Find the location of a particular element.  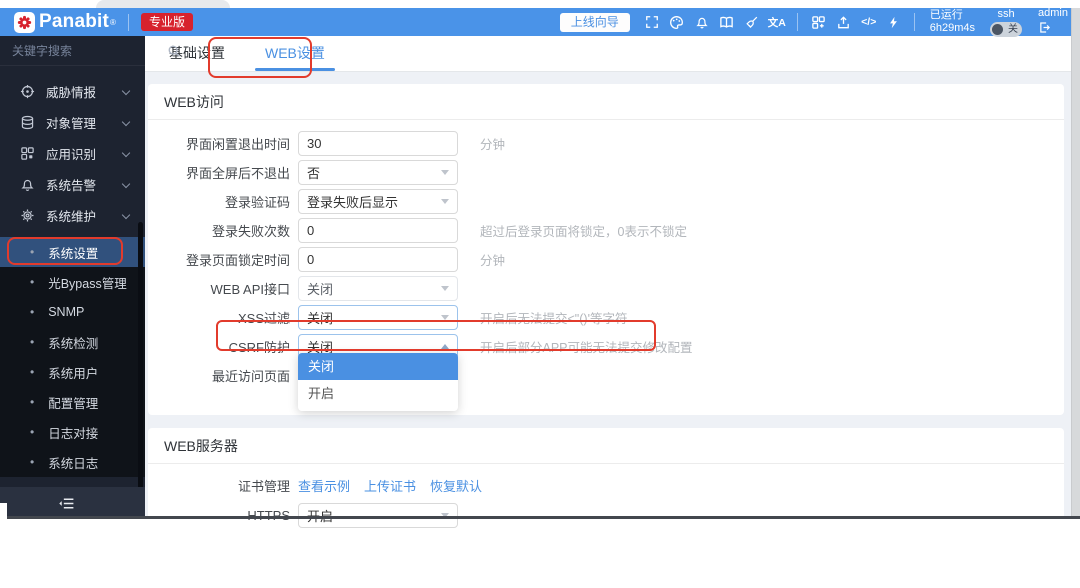

sub-item-label: SNMP is located at coordinates (66, 312).